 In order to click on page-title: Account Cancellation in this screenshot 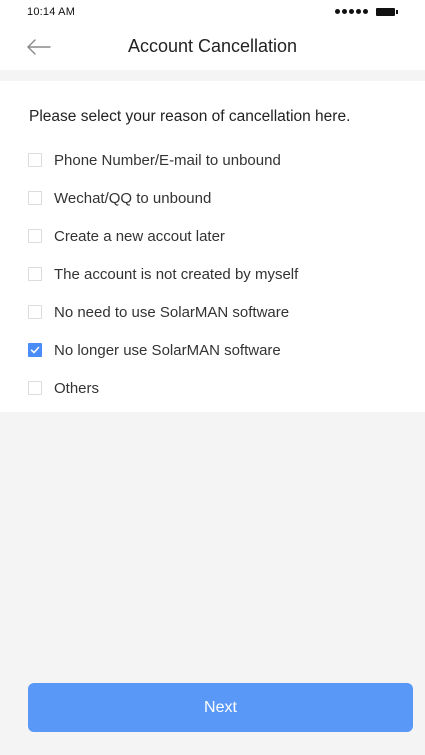, I will do `click(212, 46)`.